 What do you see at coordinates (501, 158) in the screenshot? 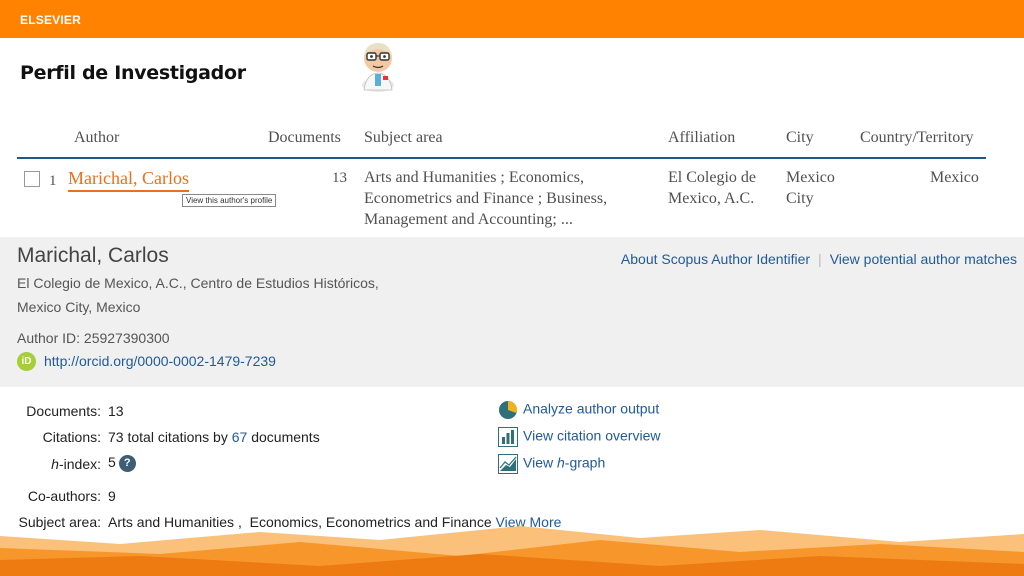
I see `table-header-divider` at bounding box center [501, 158].